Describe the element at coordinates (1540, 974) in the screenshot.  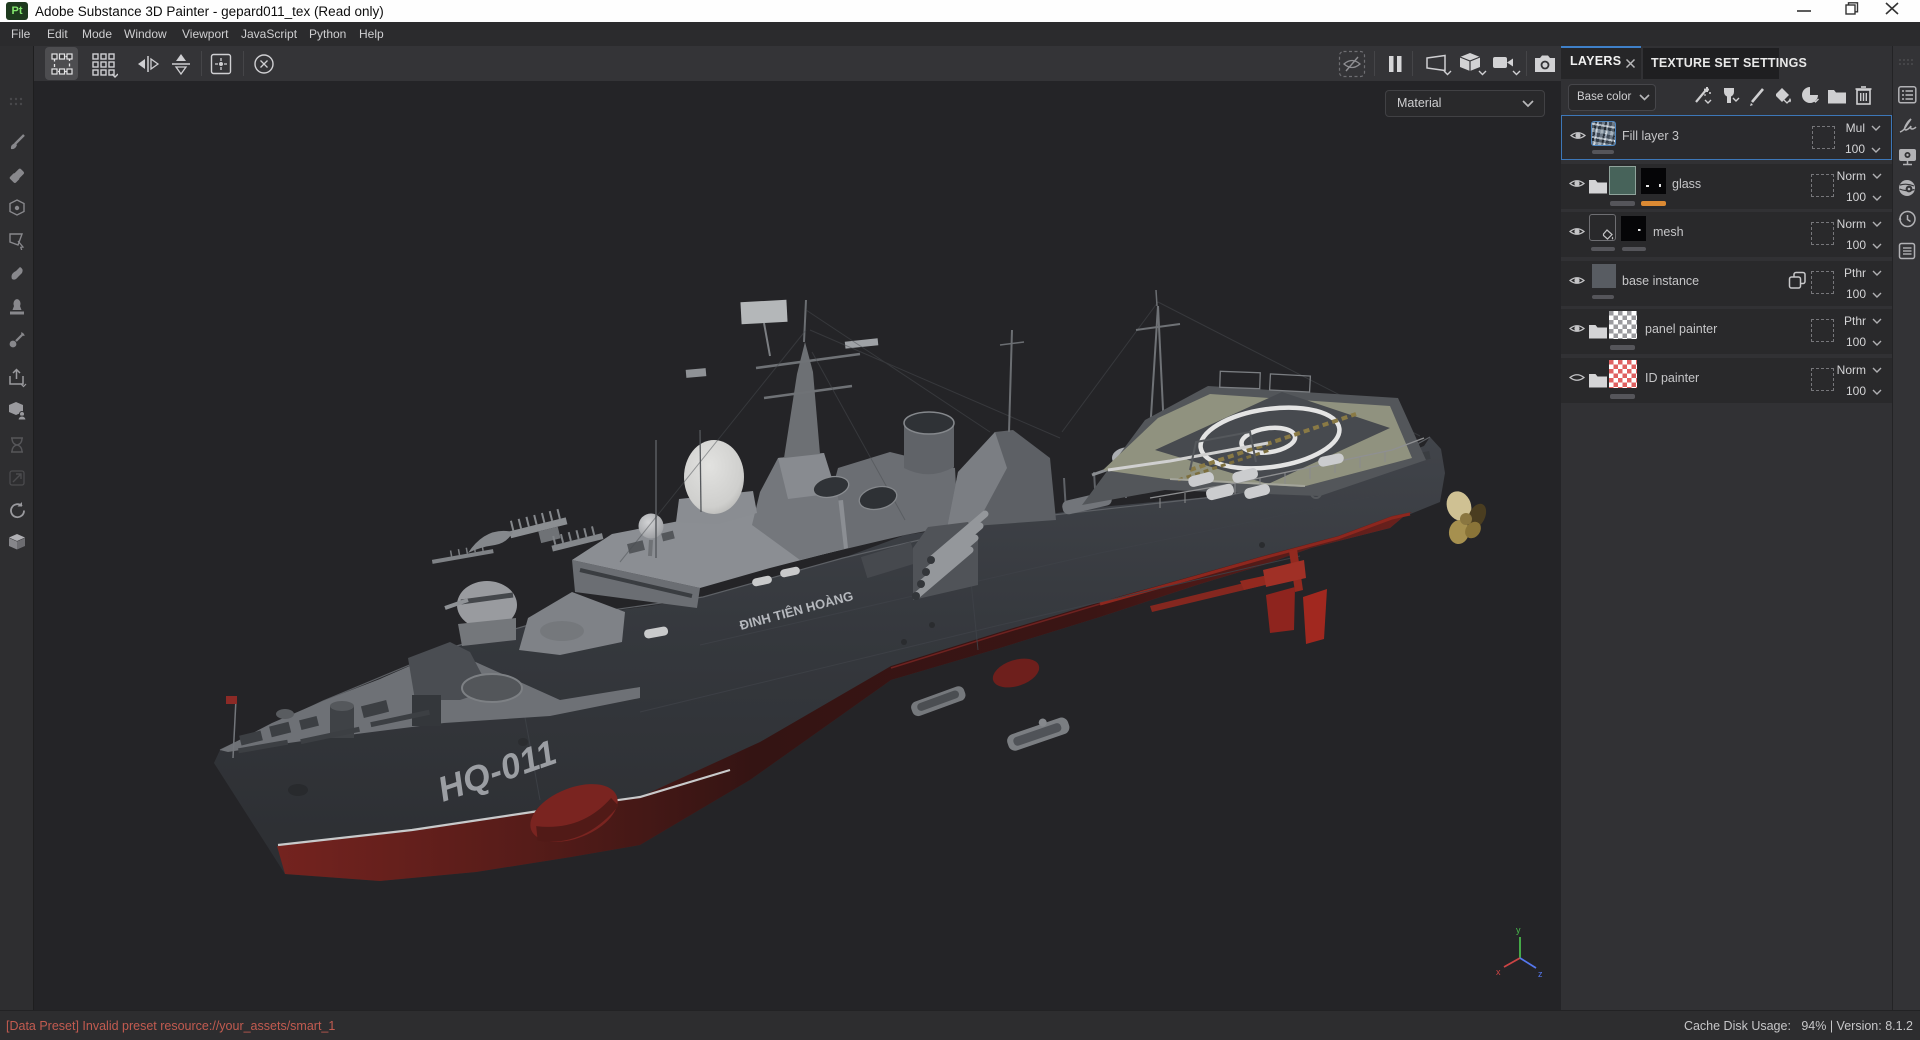
I see `svg-text: z` at that location.